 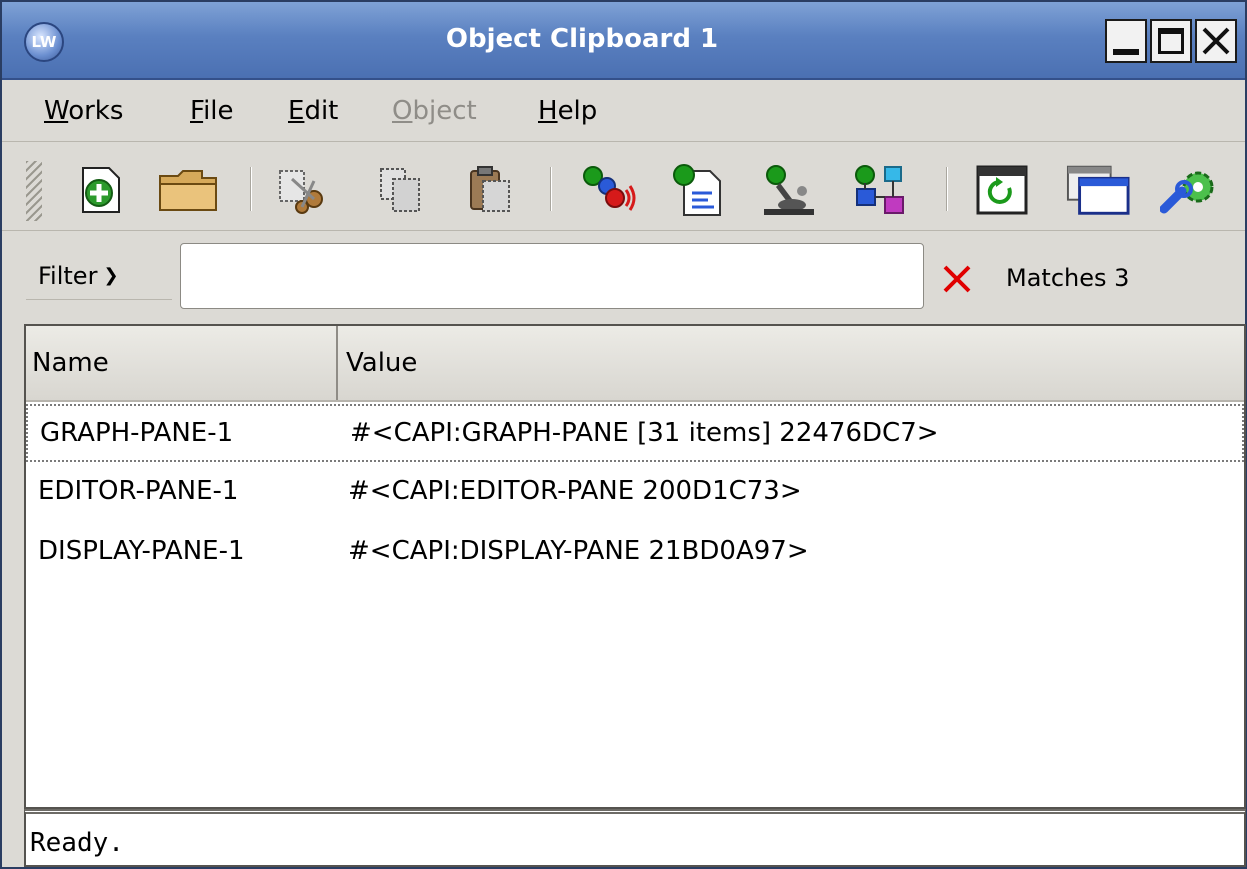 What do you see at coordinates (321, 111) in the screenshot?
I see `menu-edit-label: dit` at bounding box center [321, 111].